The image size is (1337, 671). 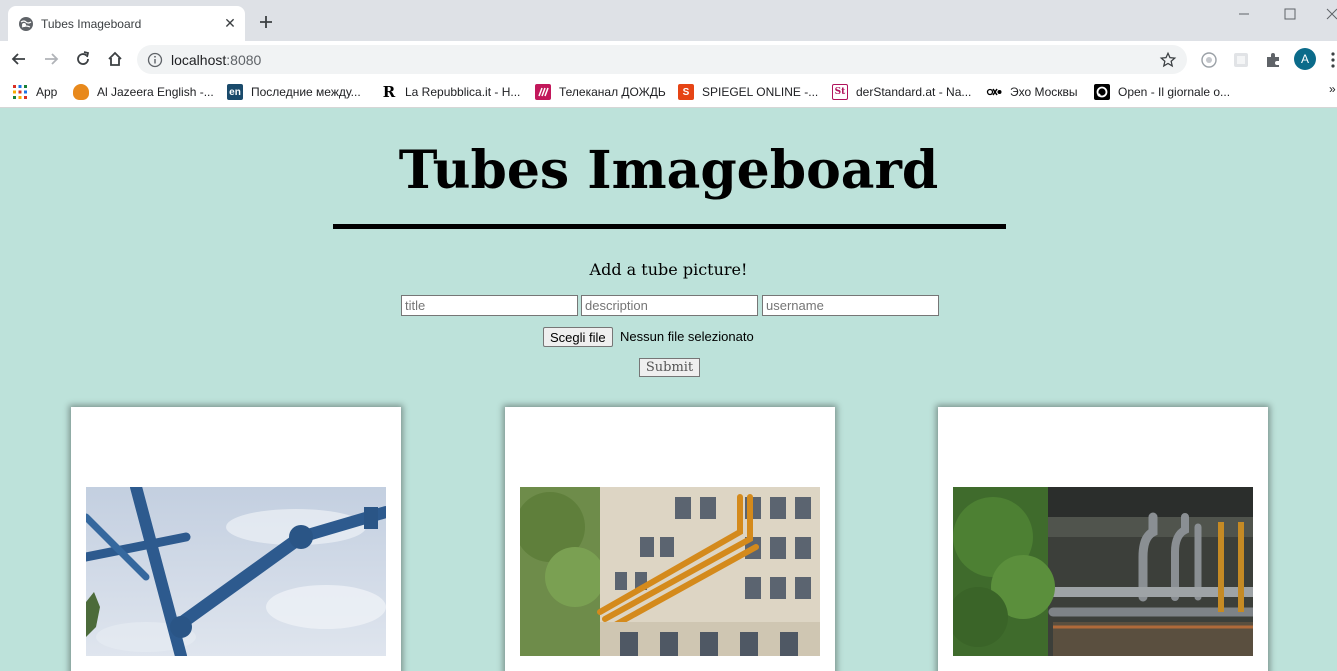 What do you see at coordinates (1103, 571) in the screenshot?
I see `steel-pipes-underpass-photo` at bounding box center [1103, 571].